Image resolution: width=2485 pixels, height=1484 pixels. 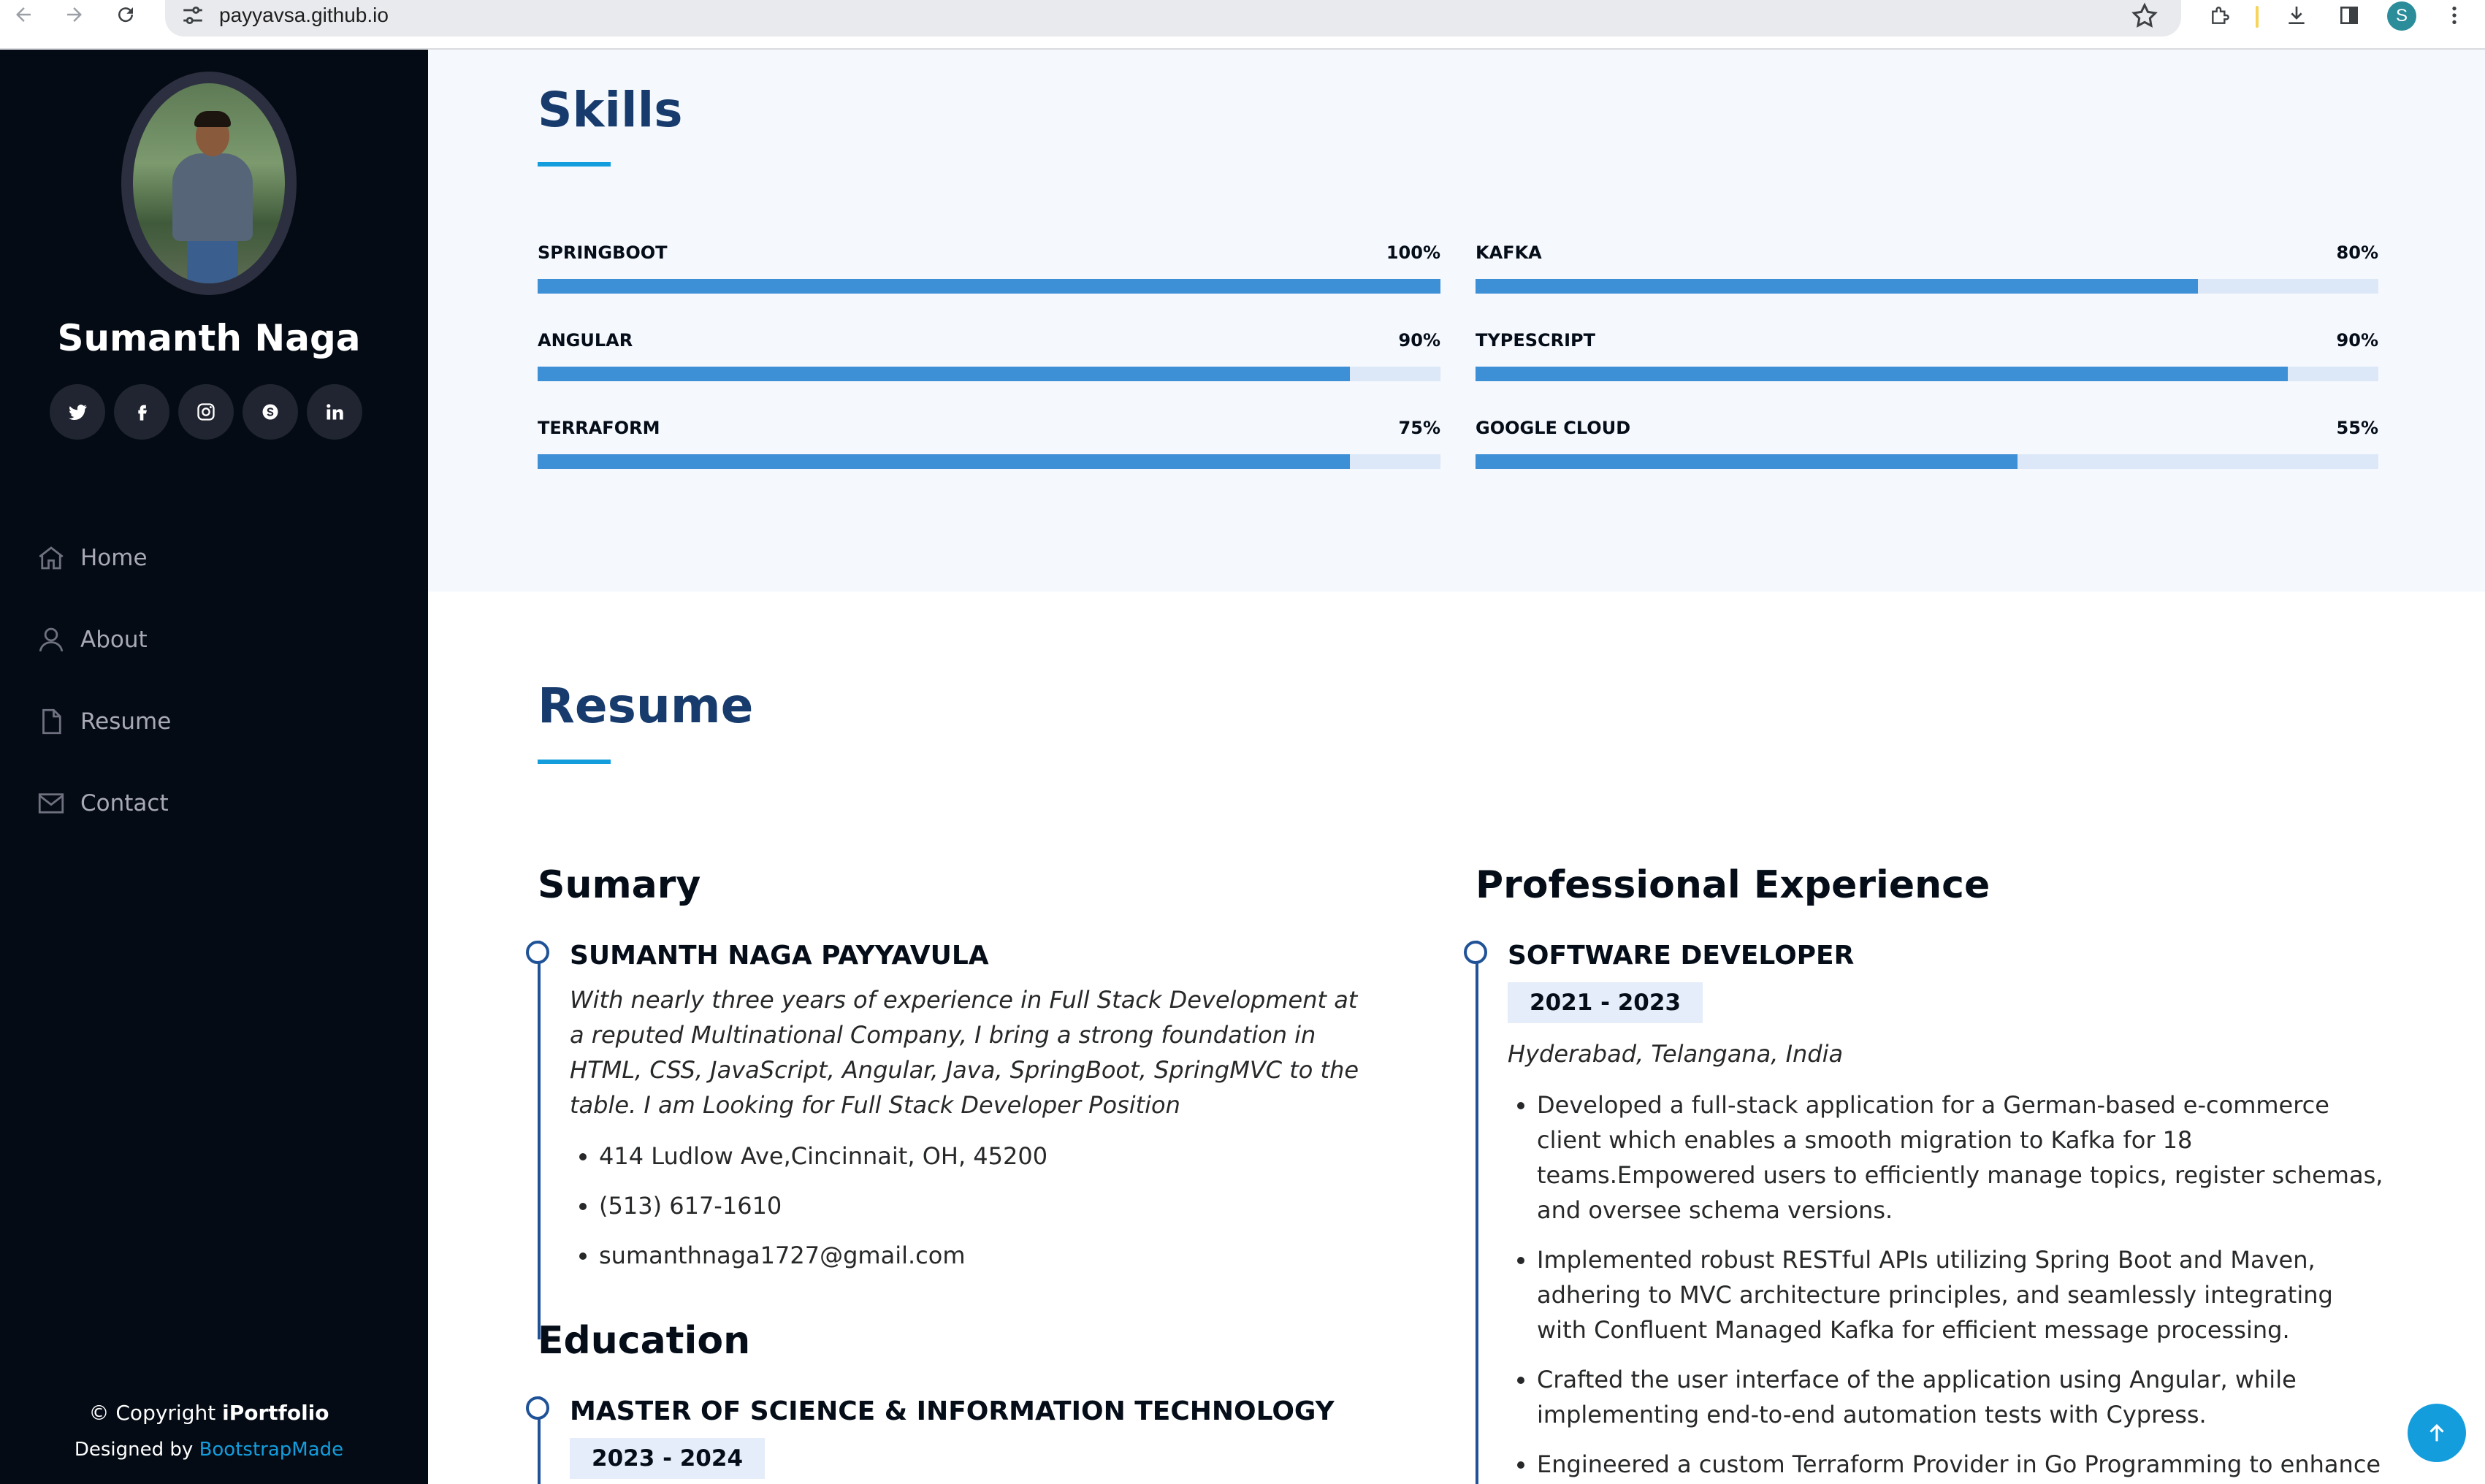 What do you see at coordinates (155, 1413) in the screenshot?
I see `copyright-text: © Copyright` at bounding box center [155, 1413].